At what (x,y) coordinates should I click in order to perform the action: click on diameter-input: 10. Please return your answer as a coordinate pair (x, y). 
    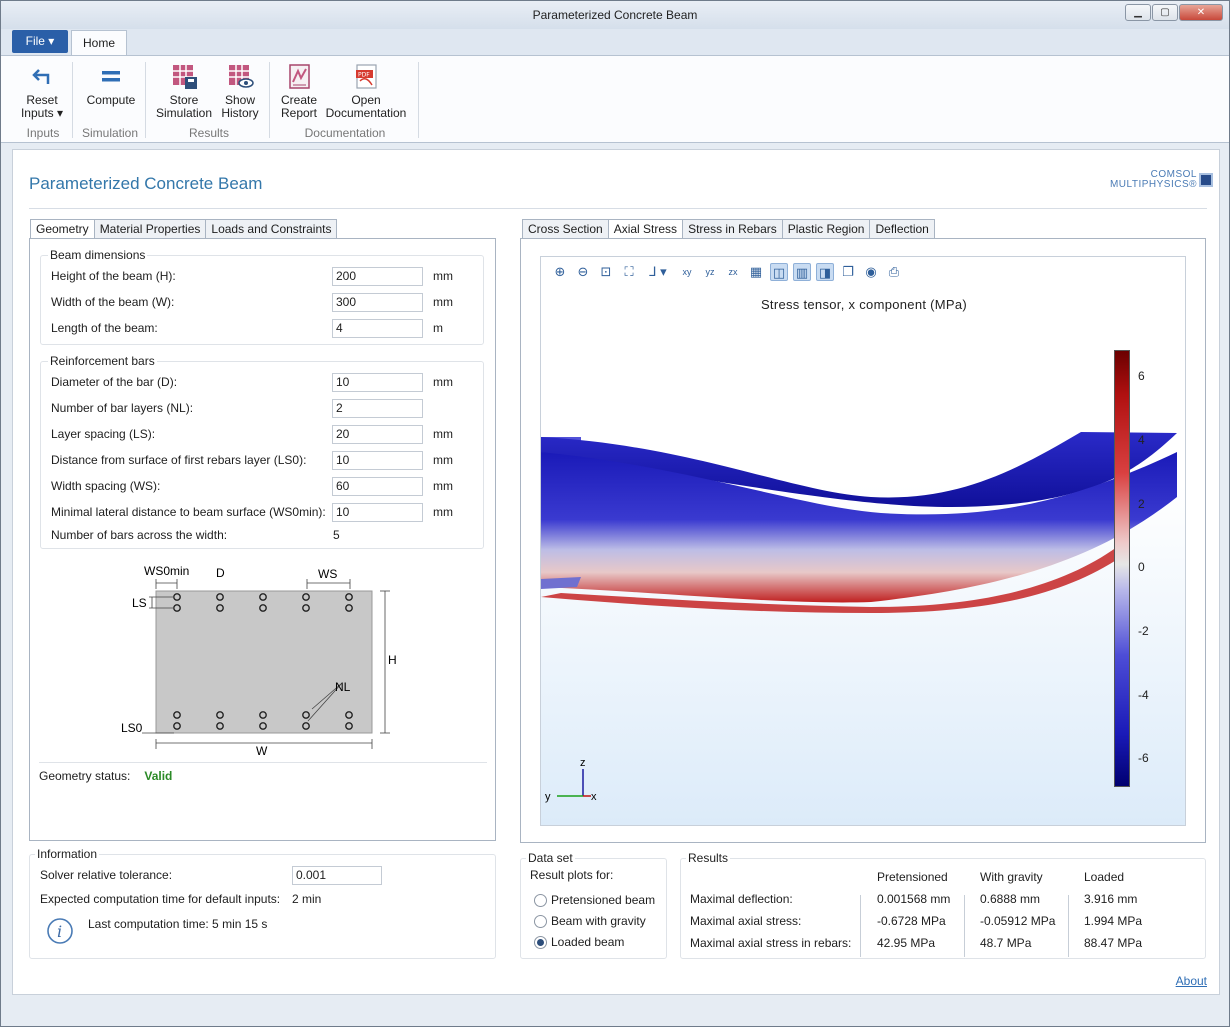
    Looking at the image, I should click on (377, 382).